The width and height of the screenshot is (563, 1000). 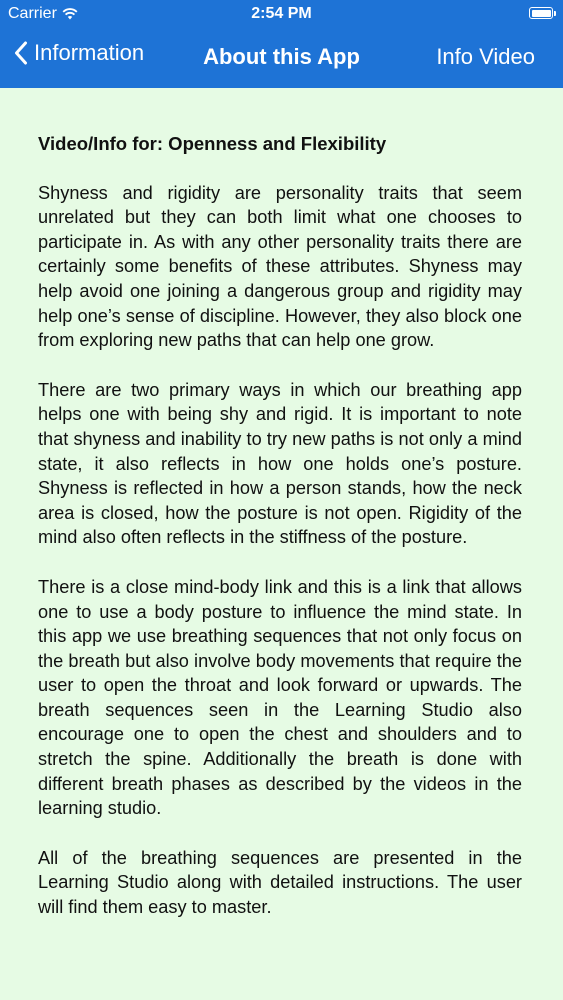 I want to click on battery-level, so click(x=541, y=13).